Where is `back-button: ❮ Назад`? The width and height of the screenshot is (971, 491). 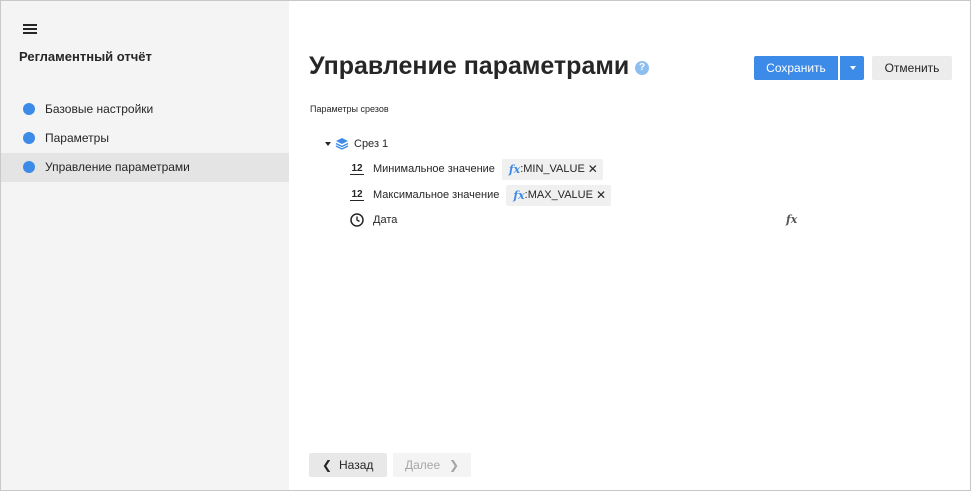 back-button: ❮ Назад is located at coordinates (348, 465).